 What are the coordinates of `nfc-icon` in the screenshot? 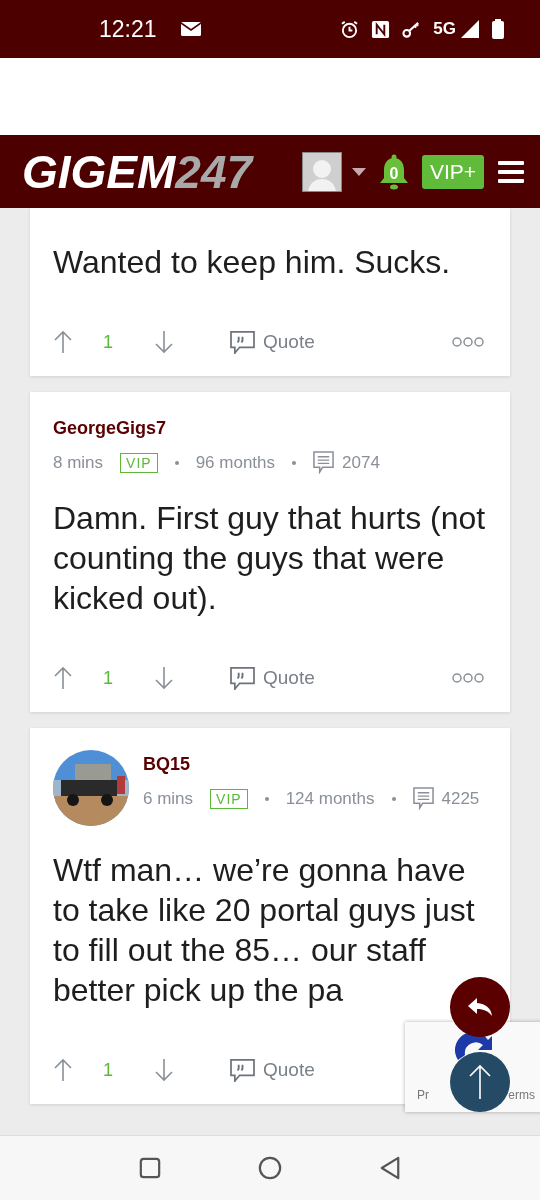 It's located at (381, 29).